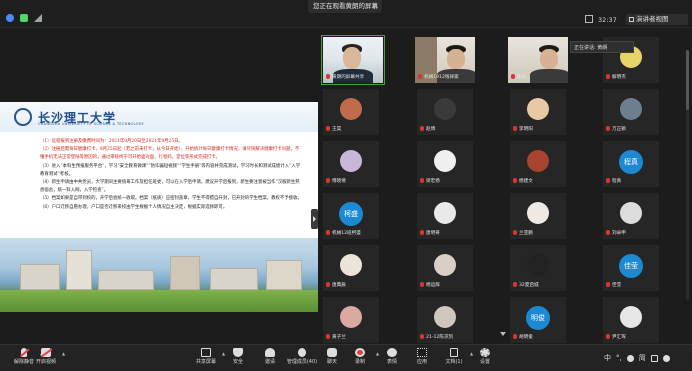  I want to click on keyboard-icon, so click(654, 358).